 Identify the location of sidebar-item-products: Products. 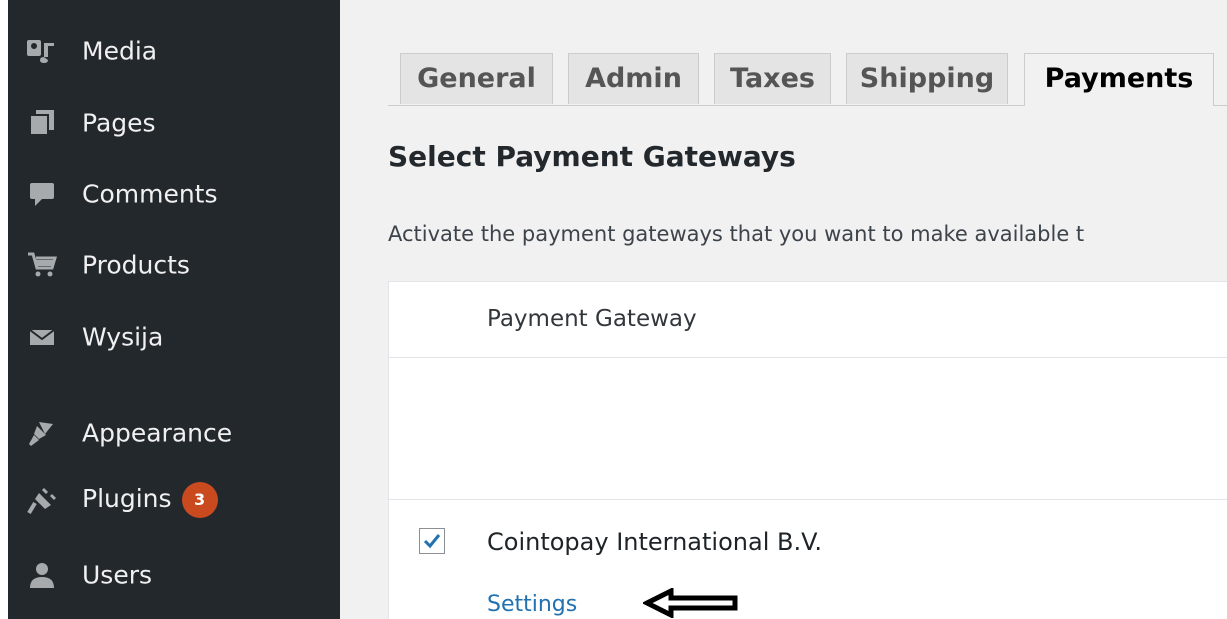
(174, 265).